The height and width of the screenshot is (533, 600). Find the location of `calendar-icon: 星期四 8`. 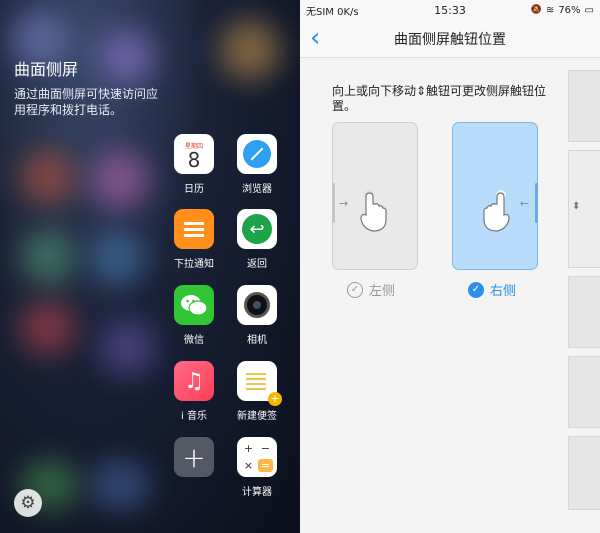

calendar-icon: 星期四 8 is located at coordinates (194, 154).